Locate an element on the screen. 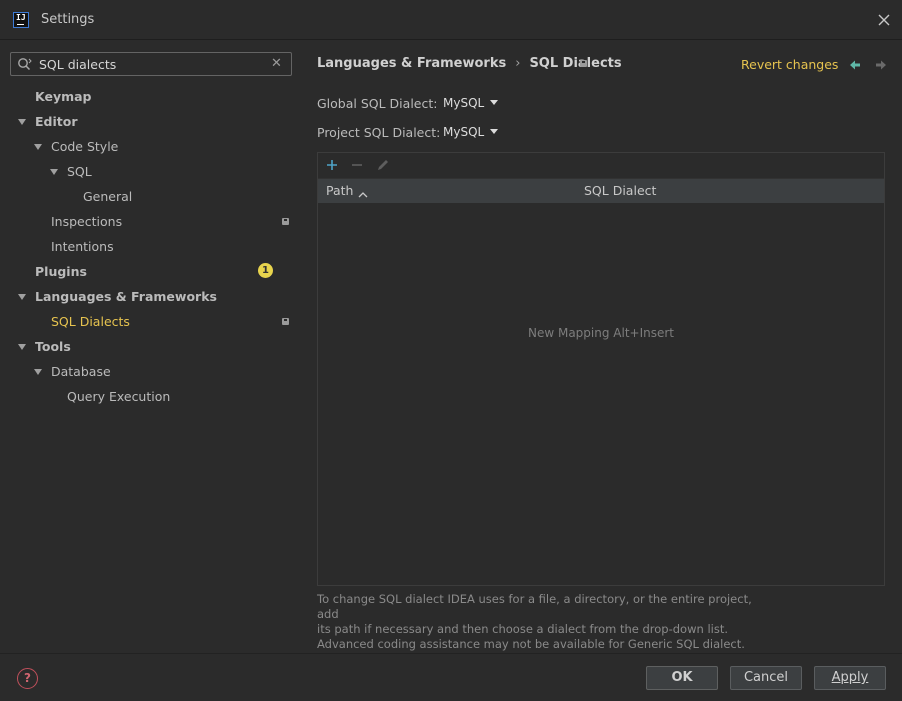  tree-label: Inspections is located at coordinates (87, 221).